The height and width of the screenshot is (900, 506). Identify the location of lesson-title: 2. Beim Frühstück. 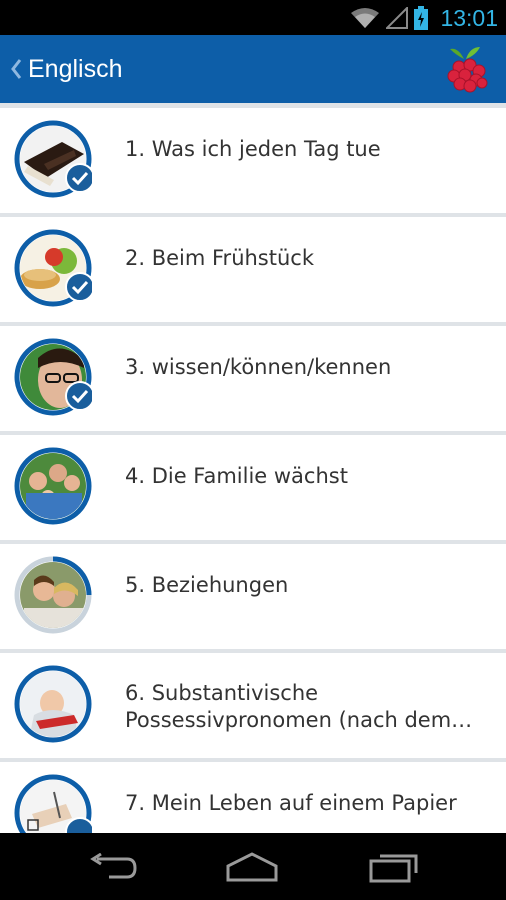
(219, 258).